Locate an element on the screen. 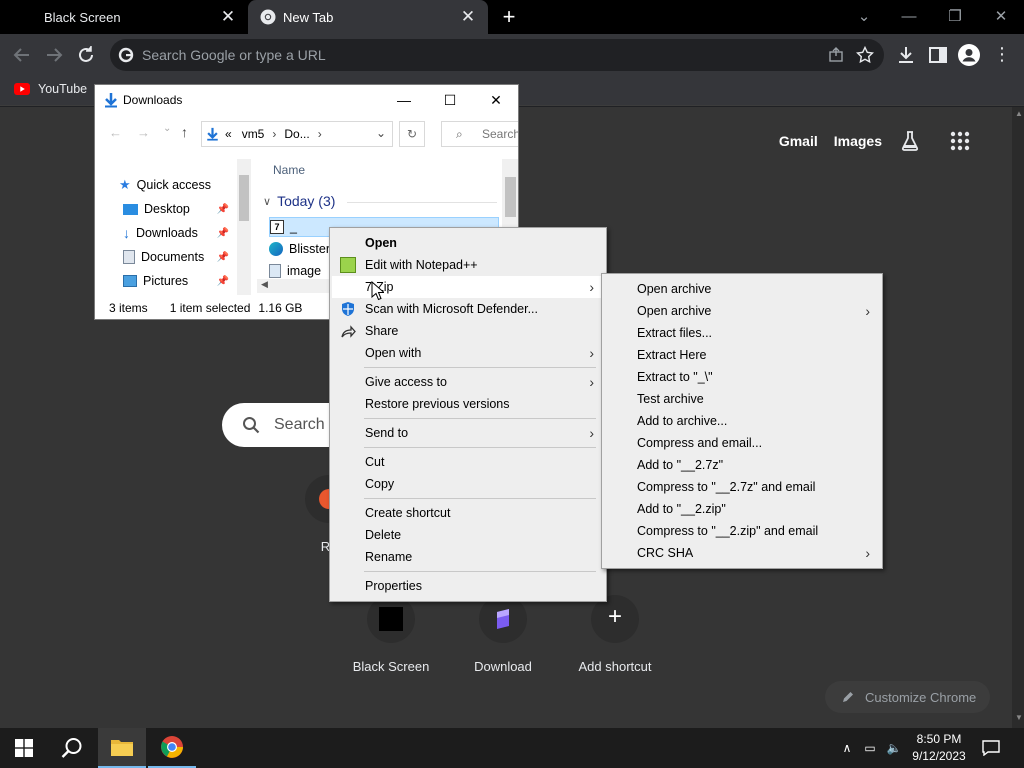  zip-item-open-archive-submenu: Open archive › is located at coordinates (742, 311).